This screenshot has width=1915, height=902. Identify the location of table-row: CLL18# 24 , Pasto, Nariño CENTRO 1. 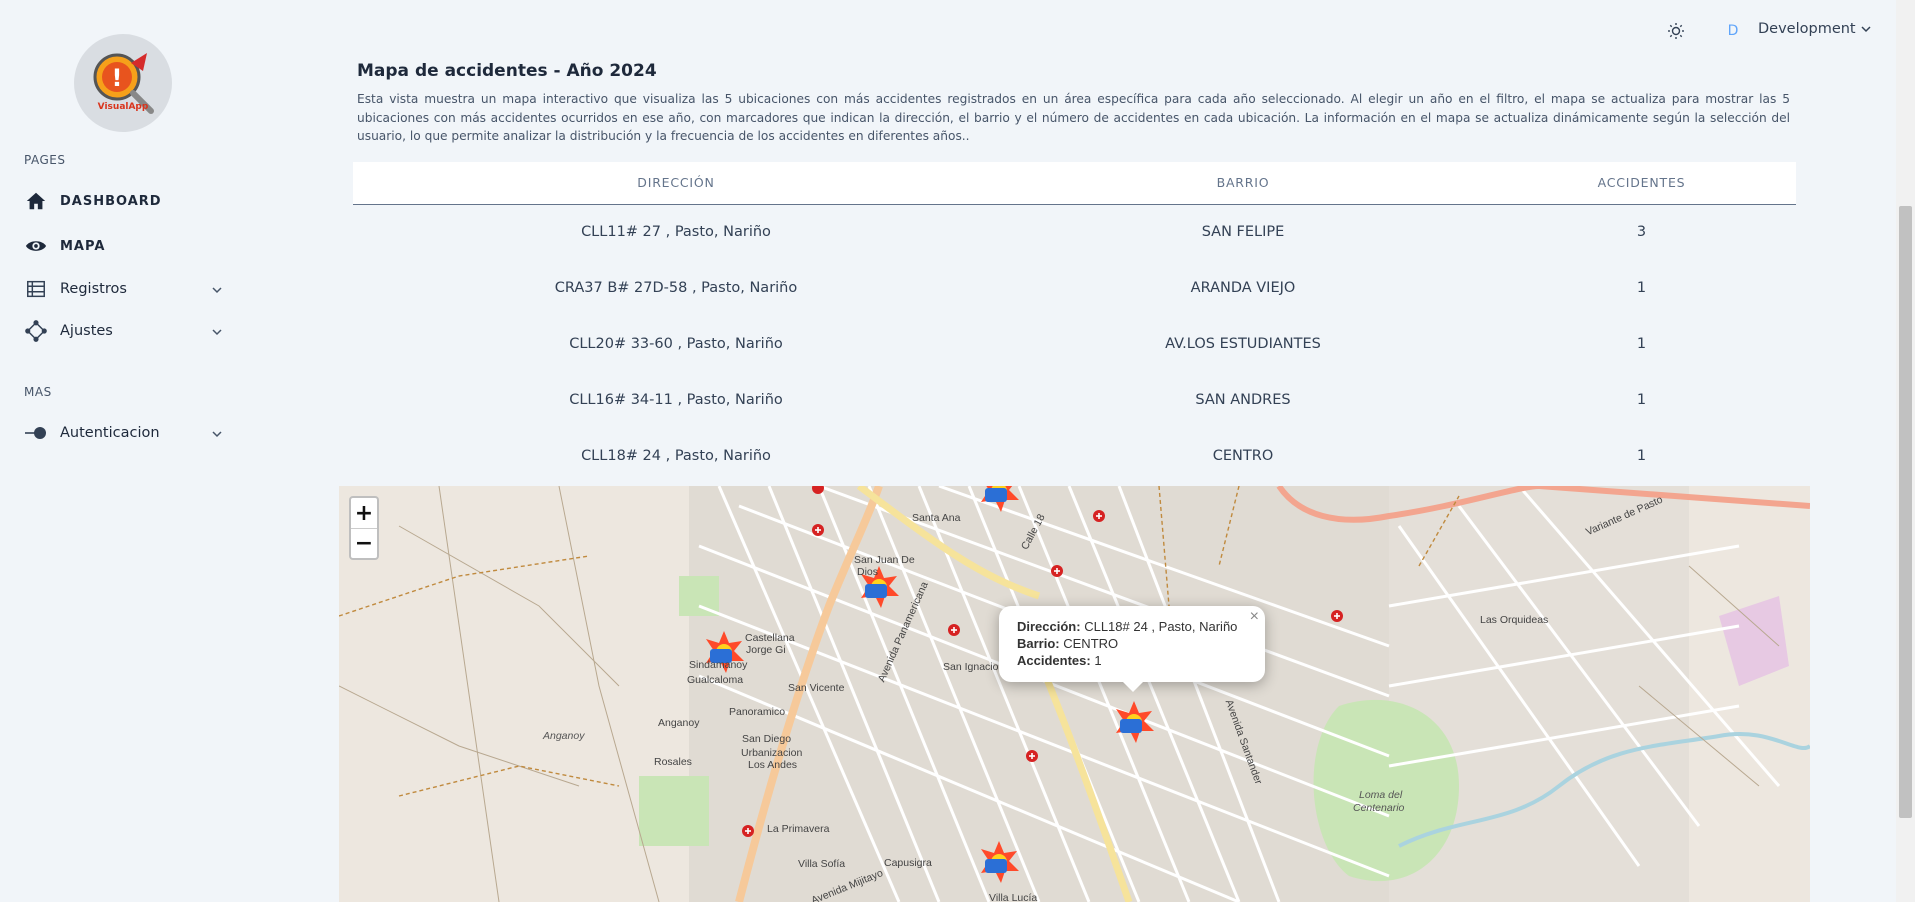
(1074, 456).